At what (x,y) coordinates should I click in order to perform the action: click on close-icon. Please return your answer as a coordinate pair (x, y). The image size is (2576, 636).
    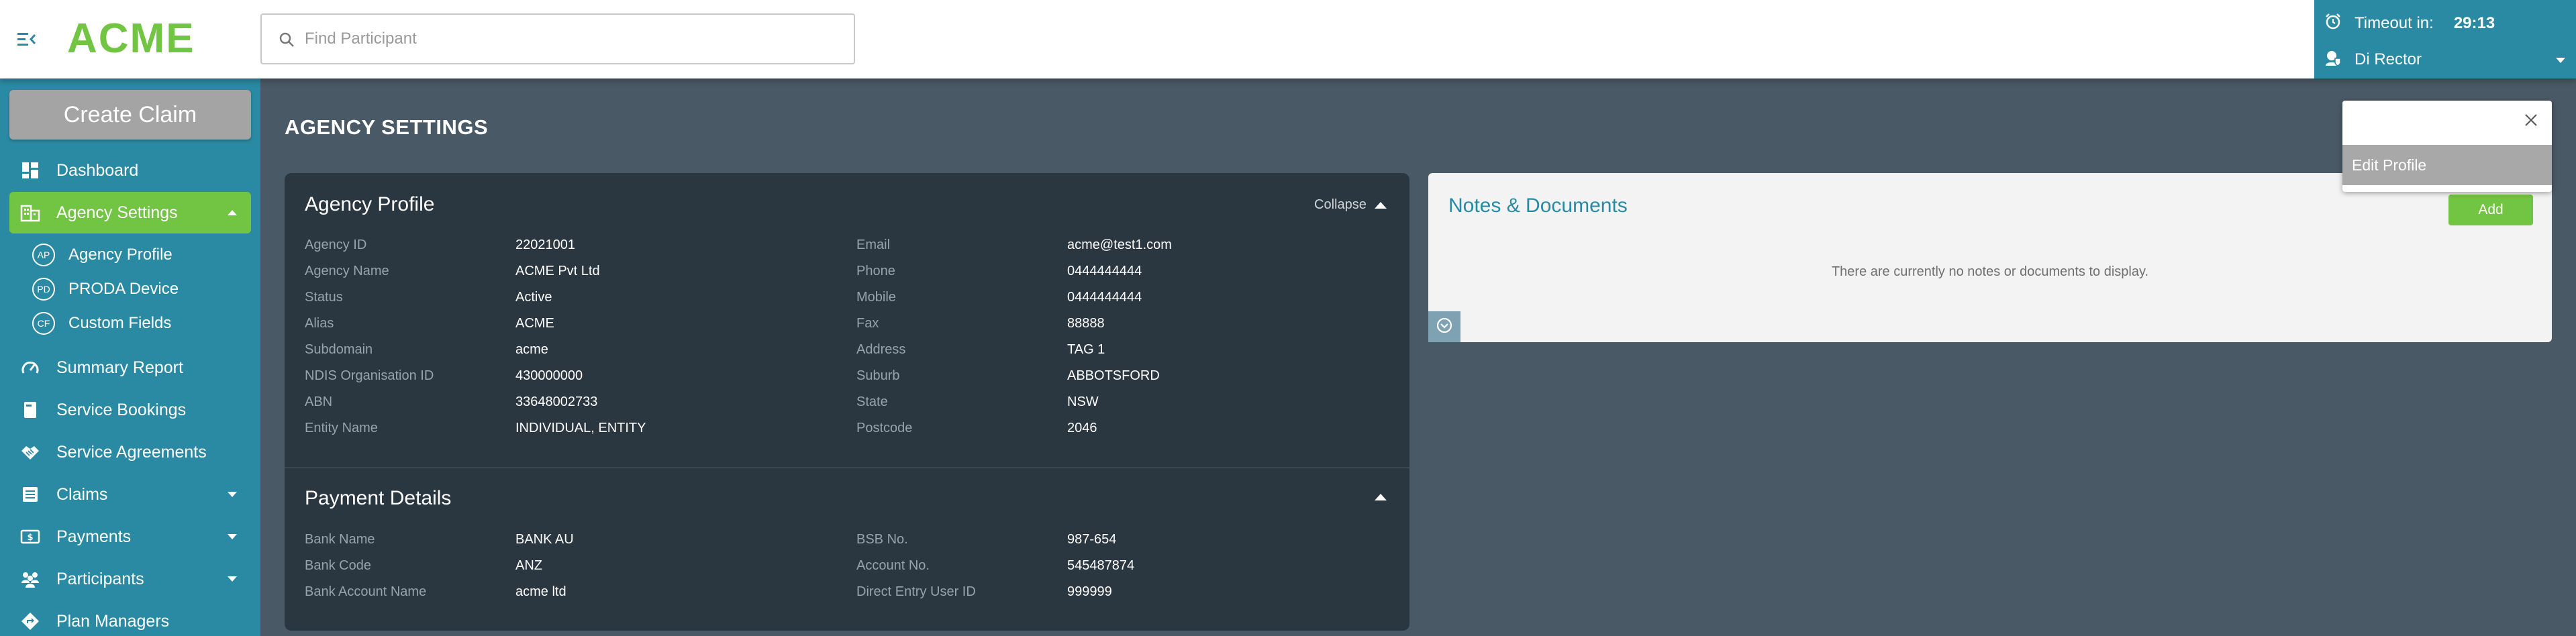
    Looking at the image, I should click on (2531, 120).